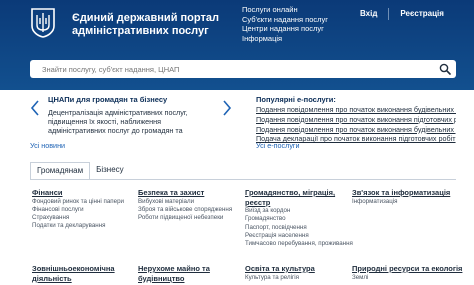 This screenshot has width=474, height=285. Describe the element at coordinates (278, 145) in the screenshot. I see `all-e-services-link: Усі е-послуги` at that location.